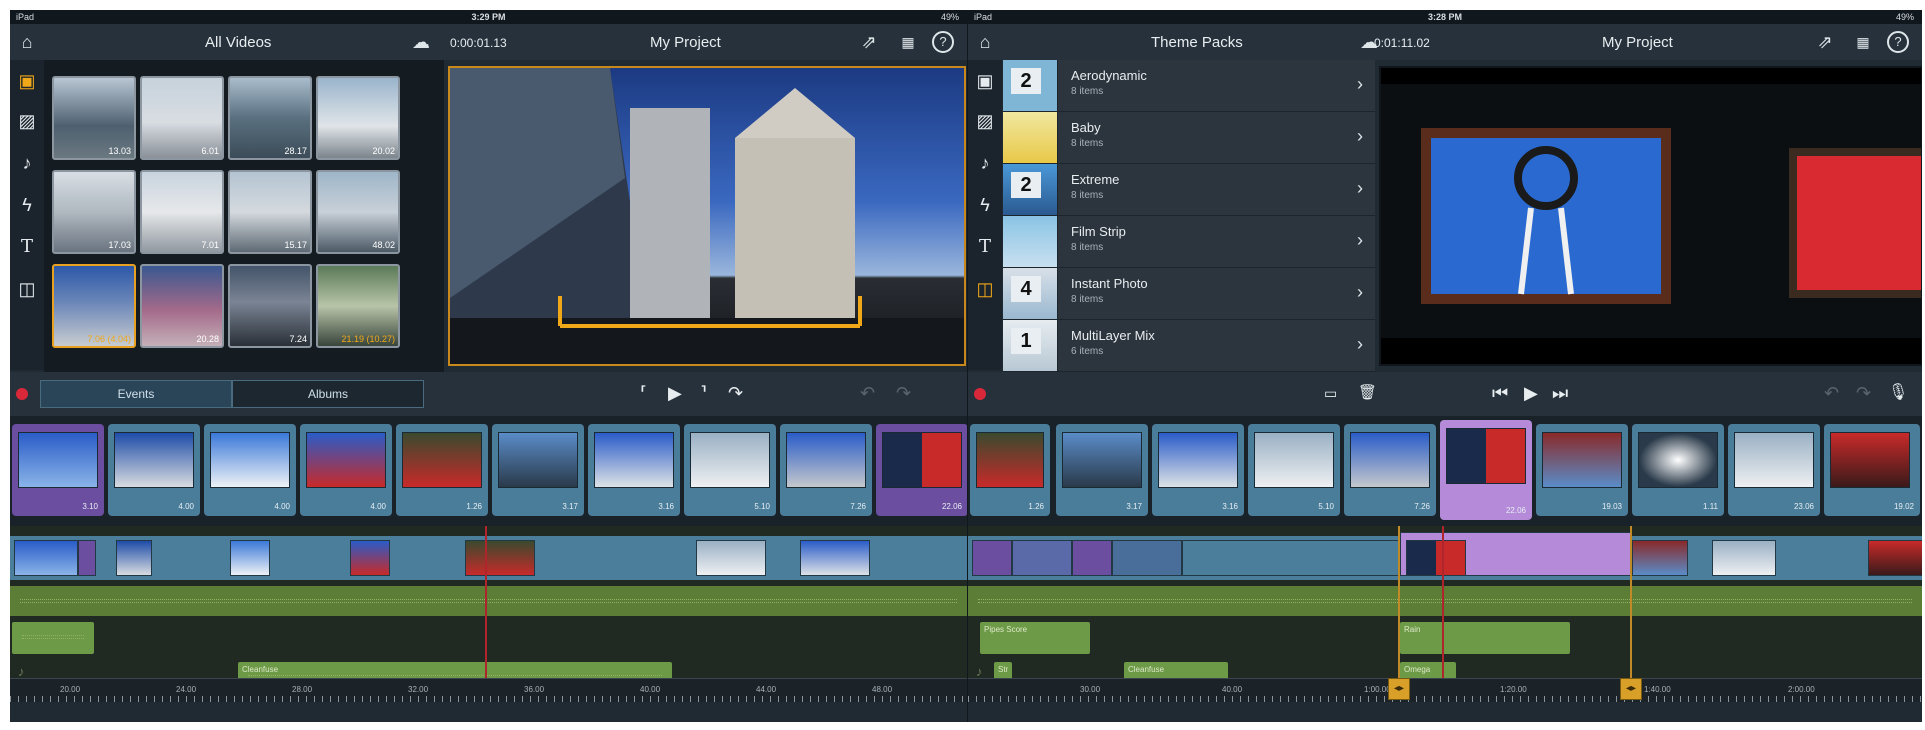 The image size is (1925, 730). I want to click on storyboard-clip: 19.03, so click(1582, 470).